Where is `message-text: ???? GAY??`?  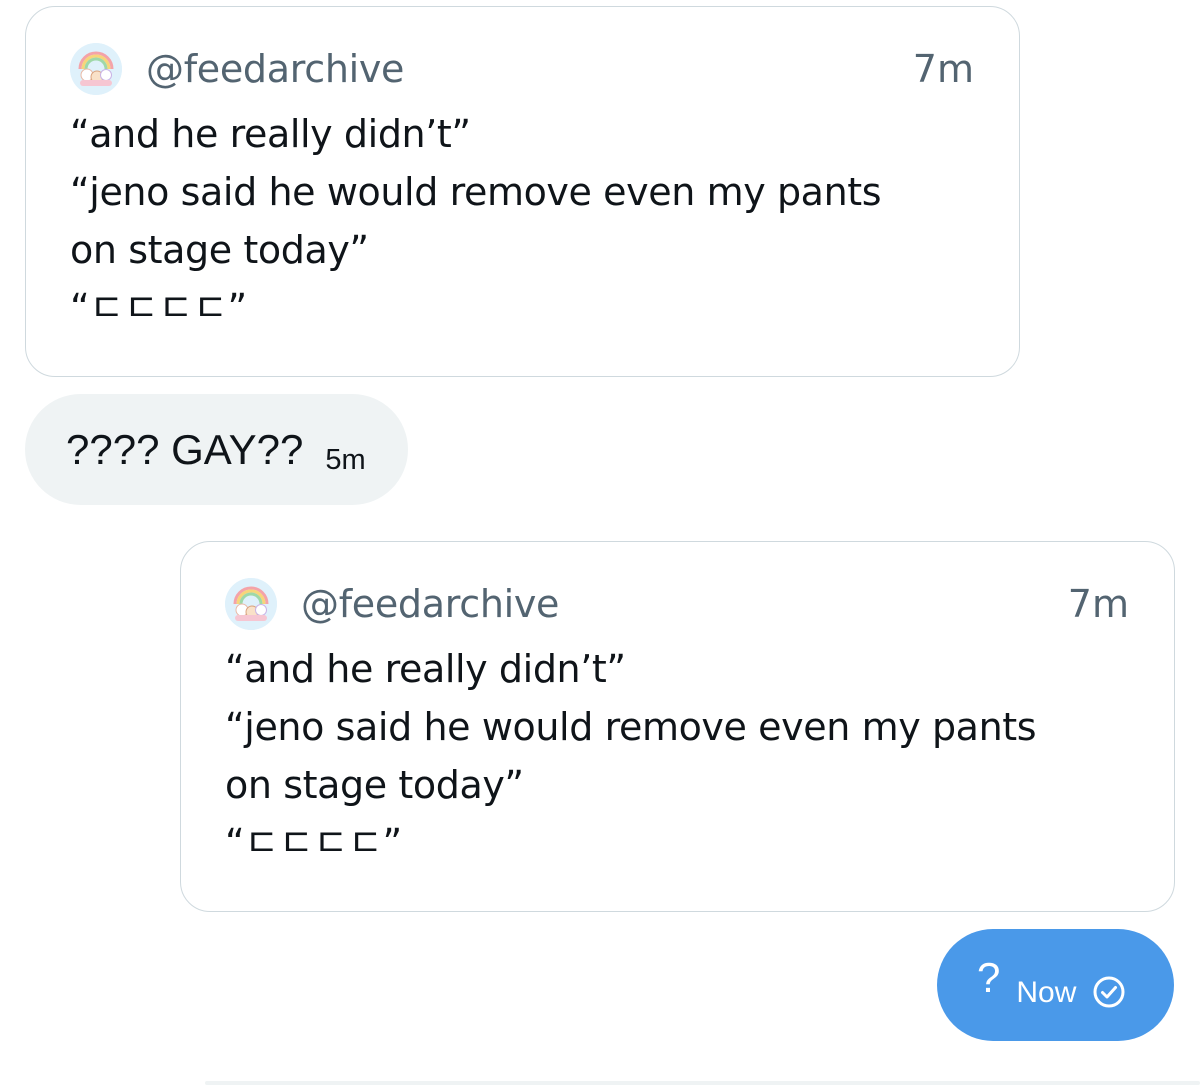 message-text: ???? GAY?? is located at coordinates (185, 449).